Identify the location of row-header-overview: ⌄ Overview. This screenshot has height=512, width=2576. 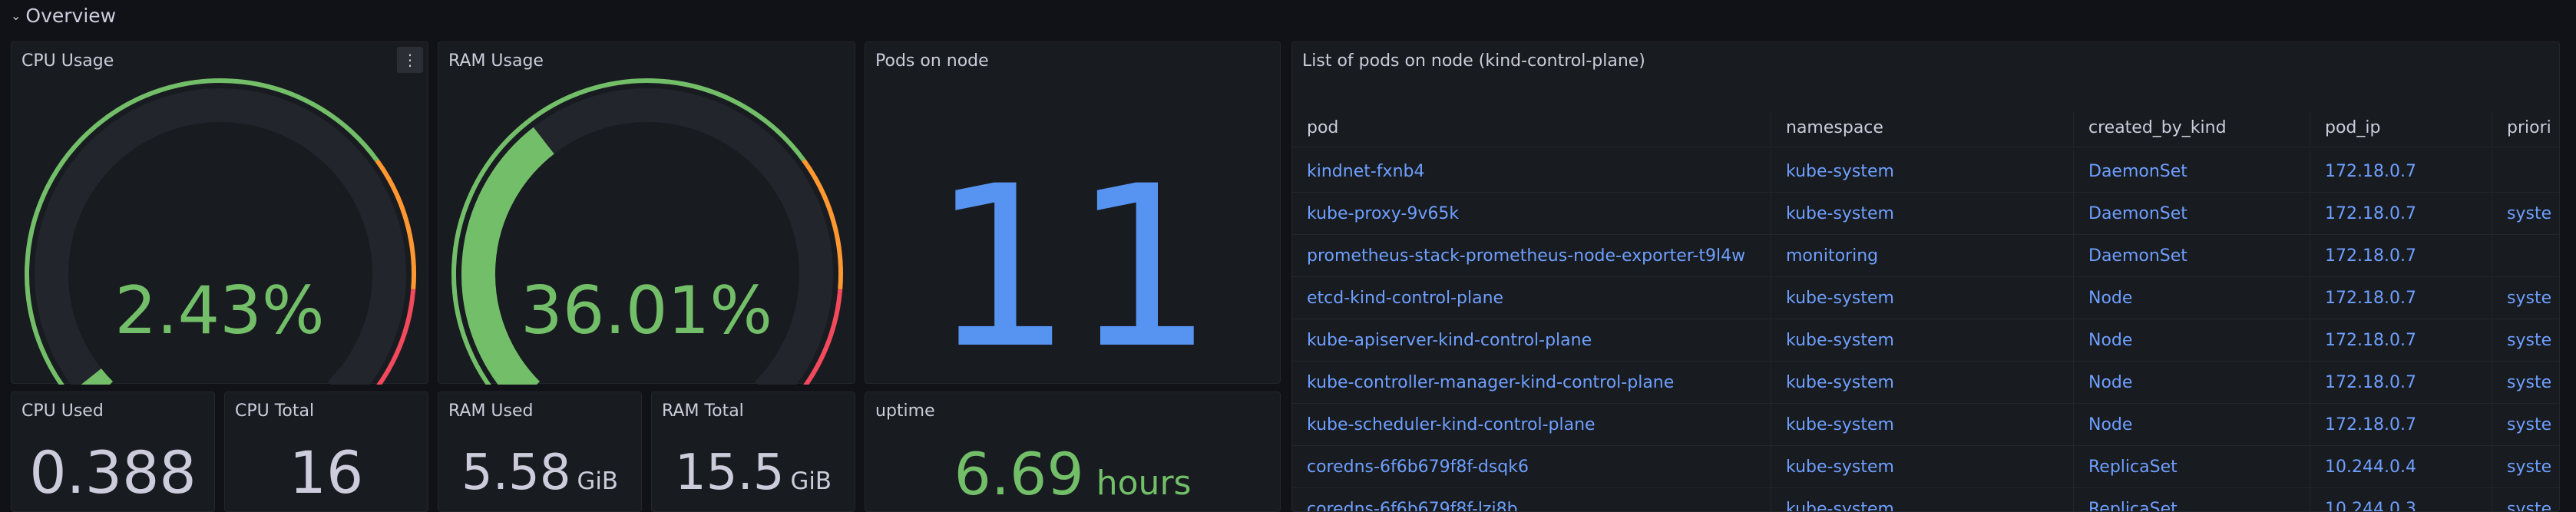
(63, 15).